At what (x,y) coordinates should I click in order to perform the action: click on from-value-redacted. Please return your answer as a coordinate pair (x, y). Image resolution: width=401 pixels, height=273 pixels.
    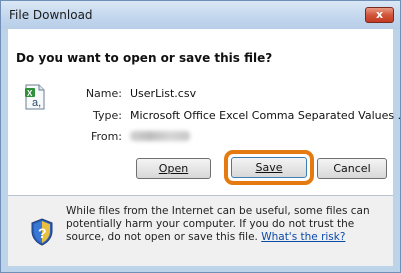
    Looking at the image, I should click on (160, 136).